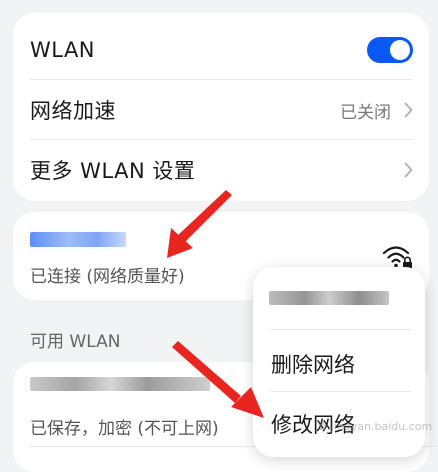 This screenshot has width=438, height=472. Describe the element at coordinates (63, 50) in the screenshot. I see `wlan-label: WLAN` at that location.